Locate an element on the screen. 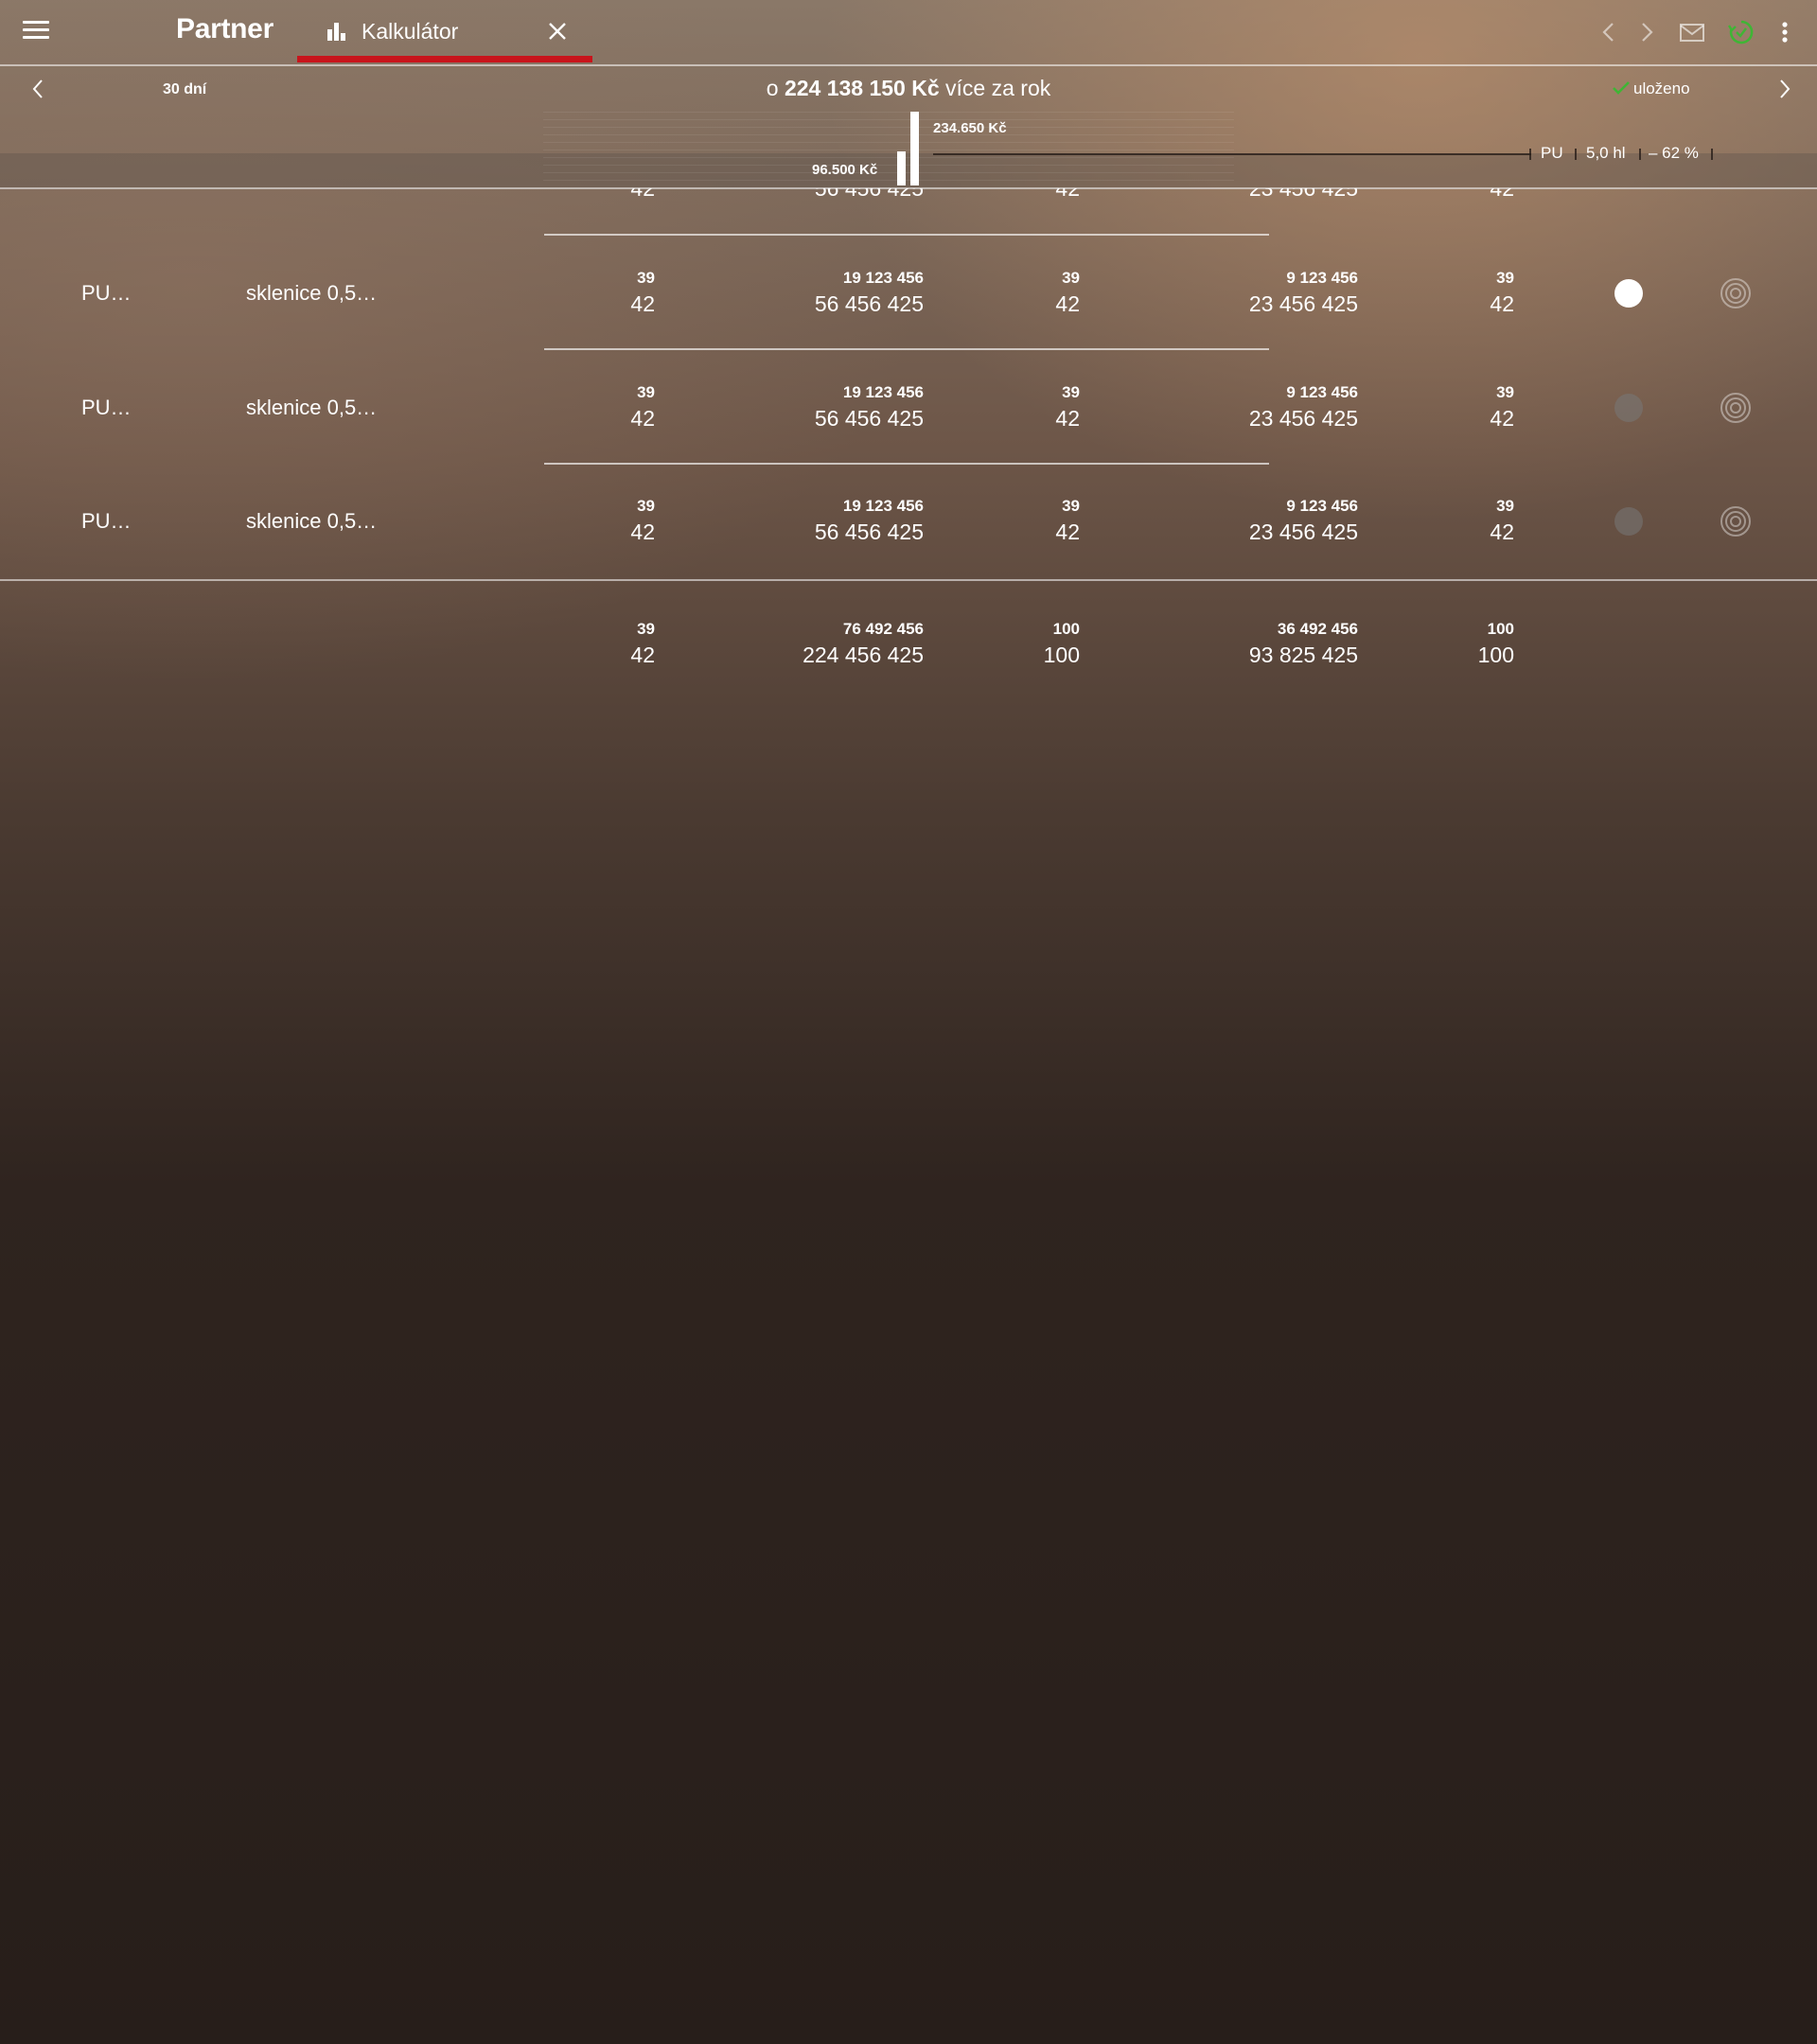 The height and width of the screenshot is (2044, 1817). old-value-label: 96.500 Kč is located at coordinates (845, 170).